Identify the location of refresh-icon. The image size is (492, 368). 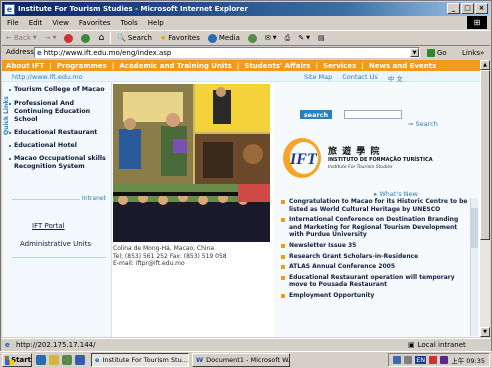
(86, 38).